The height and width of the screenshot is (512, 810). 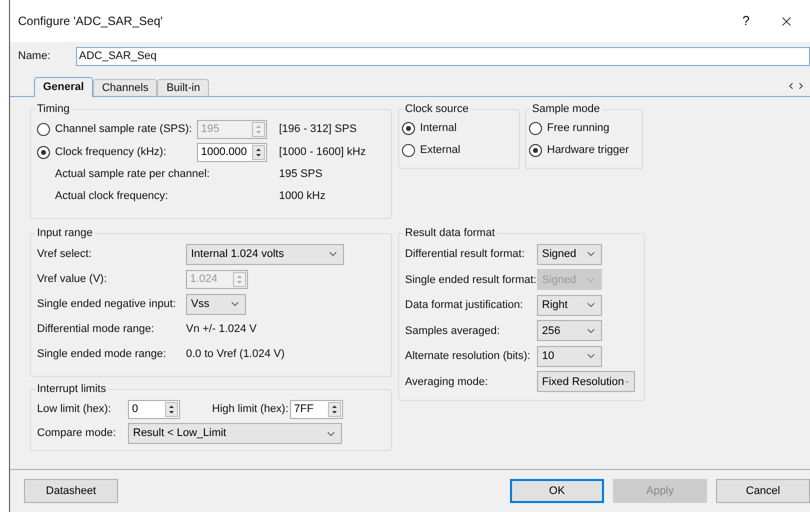 What do you see at coordinates (63, 87) in the screenshot?
I see `tab: General` at bounding box center [63, 87].